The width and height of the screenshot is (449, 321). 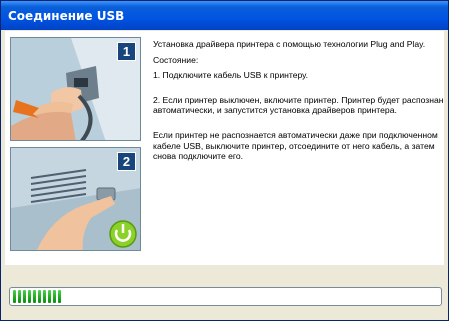 I want to click on step2-illustration: 2, so click(x=75, y=199).